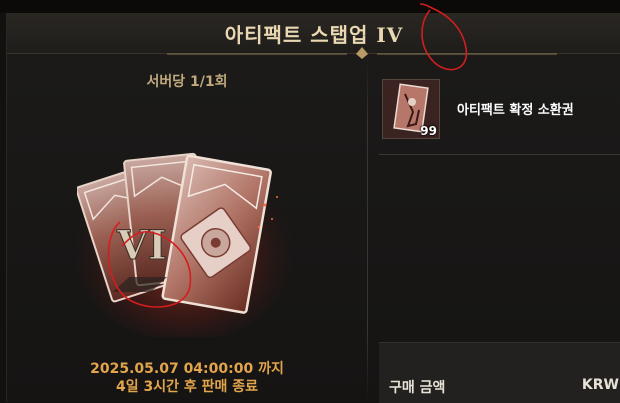  What do you see at coordinates (187, 387) in the screenshot?
I see `sale-remaining-time: 4일 3시간 후 판매 종료` at bounding box center [187, 387].